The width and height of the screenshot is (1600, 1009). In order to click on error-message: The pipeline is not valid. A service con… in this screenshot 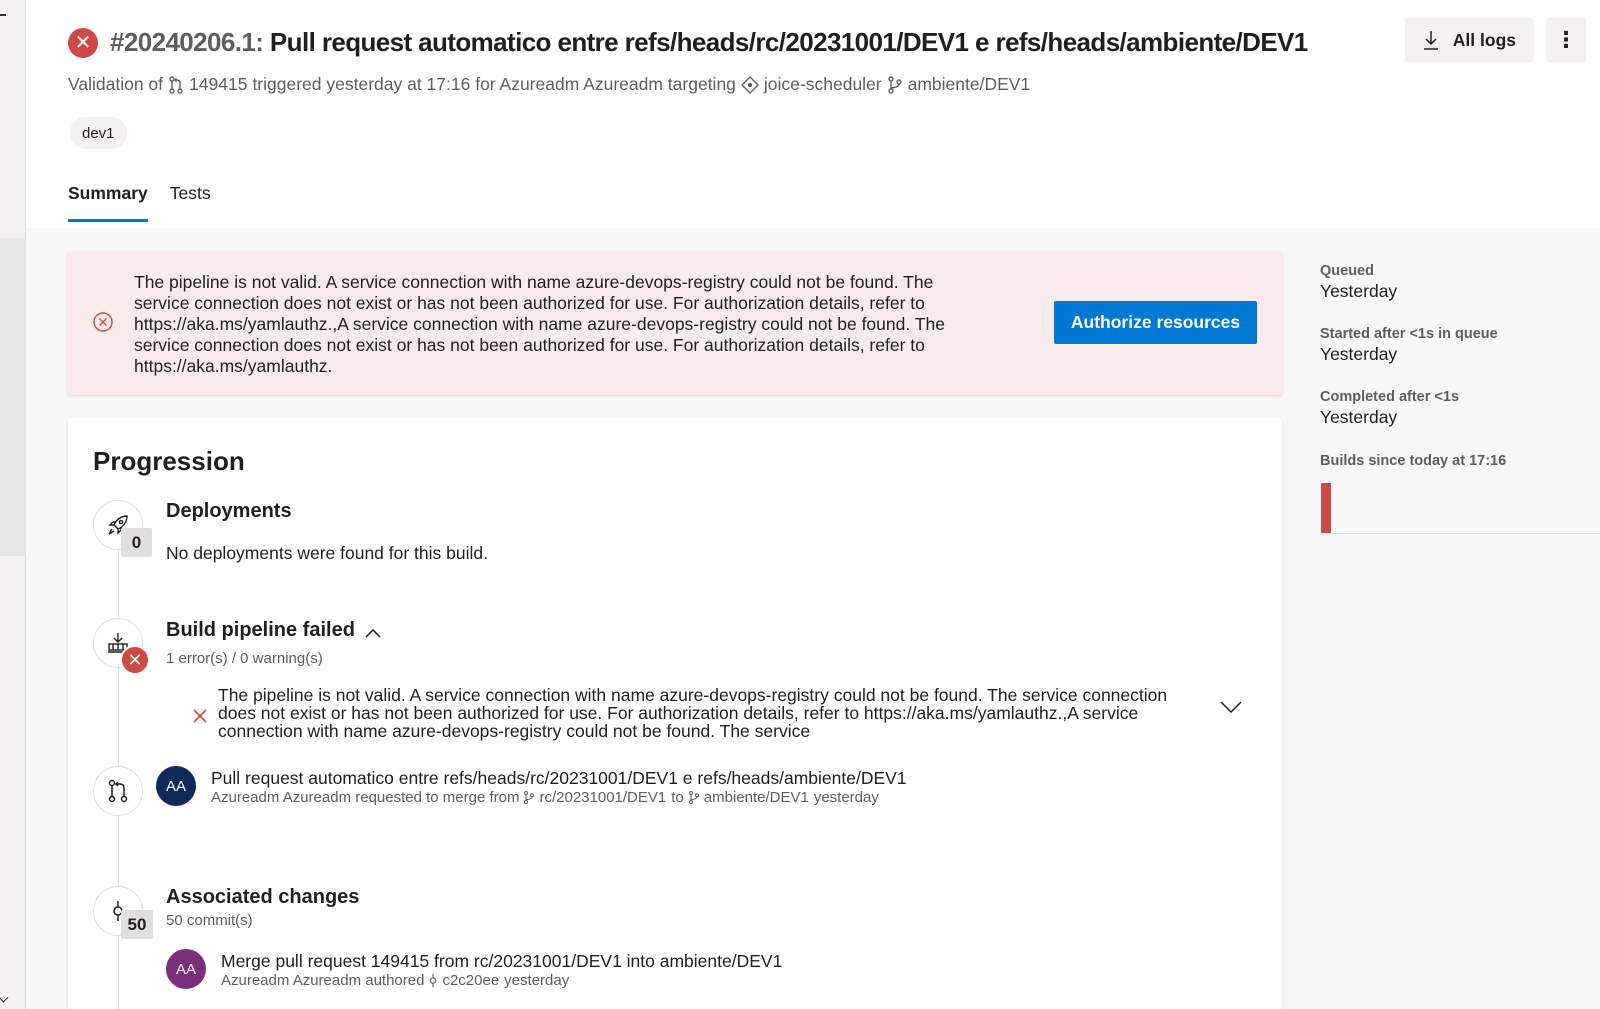, I will do `click(539, 324)`.